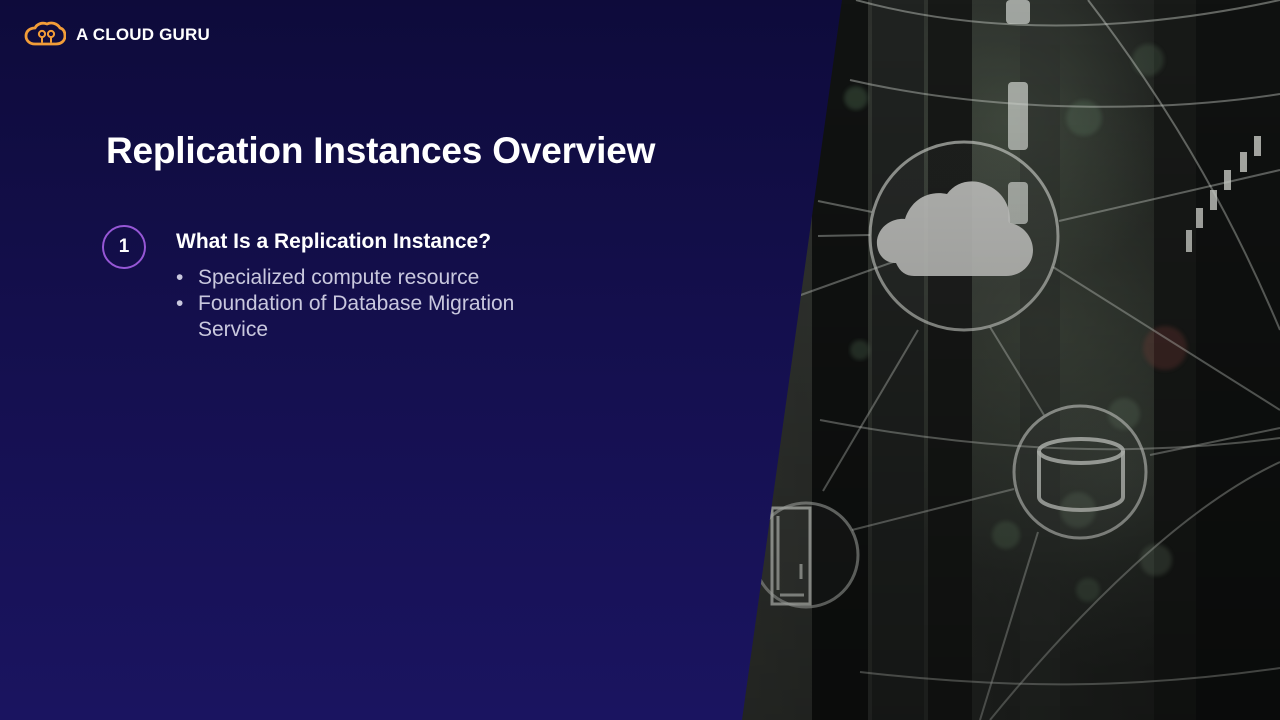 This screenshot has width=1280, height=720. Describe the element at coordinates (381, 150) in the screenshot. I see `slide-title: Replication Instances Overview` at that location.